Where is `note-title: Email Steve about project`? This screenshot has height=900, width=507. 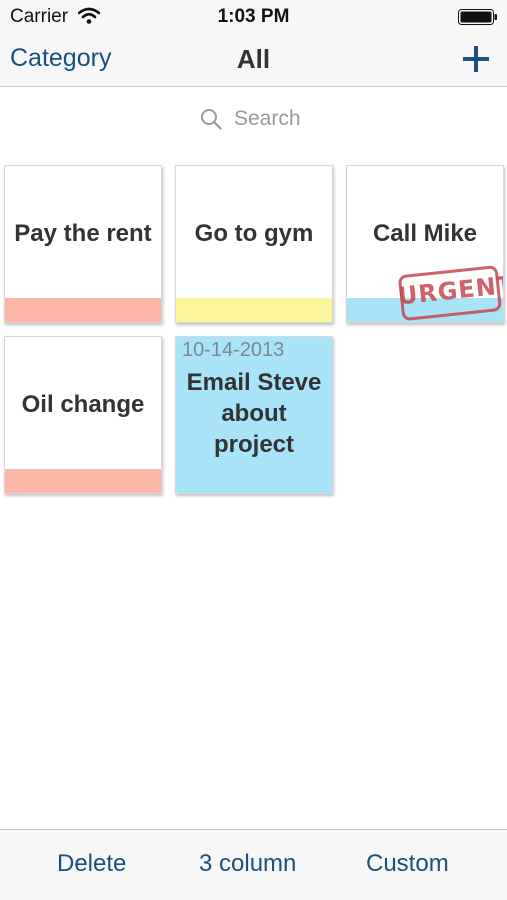 note-title: Email Steve about project is located at coordinates (254, 413).